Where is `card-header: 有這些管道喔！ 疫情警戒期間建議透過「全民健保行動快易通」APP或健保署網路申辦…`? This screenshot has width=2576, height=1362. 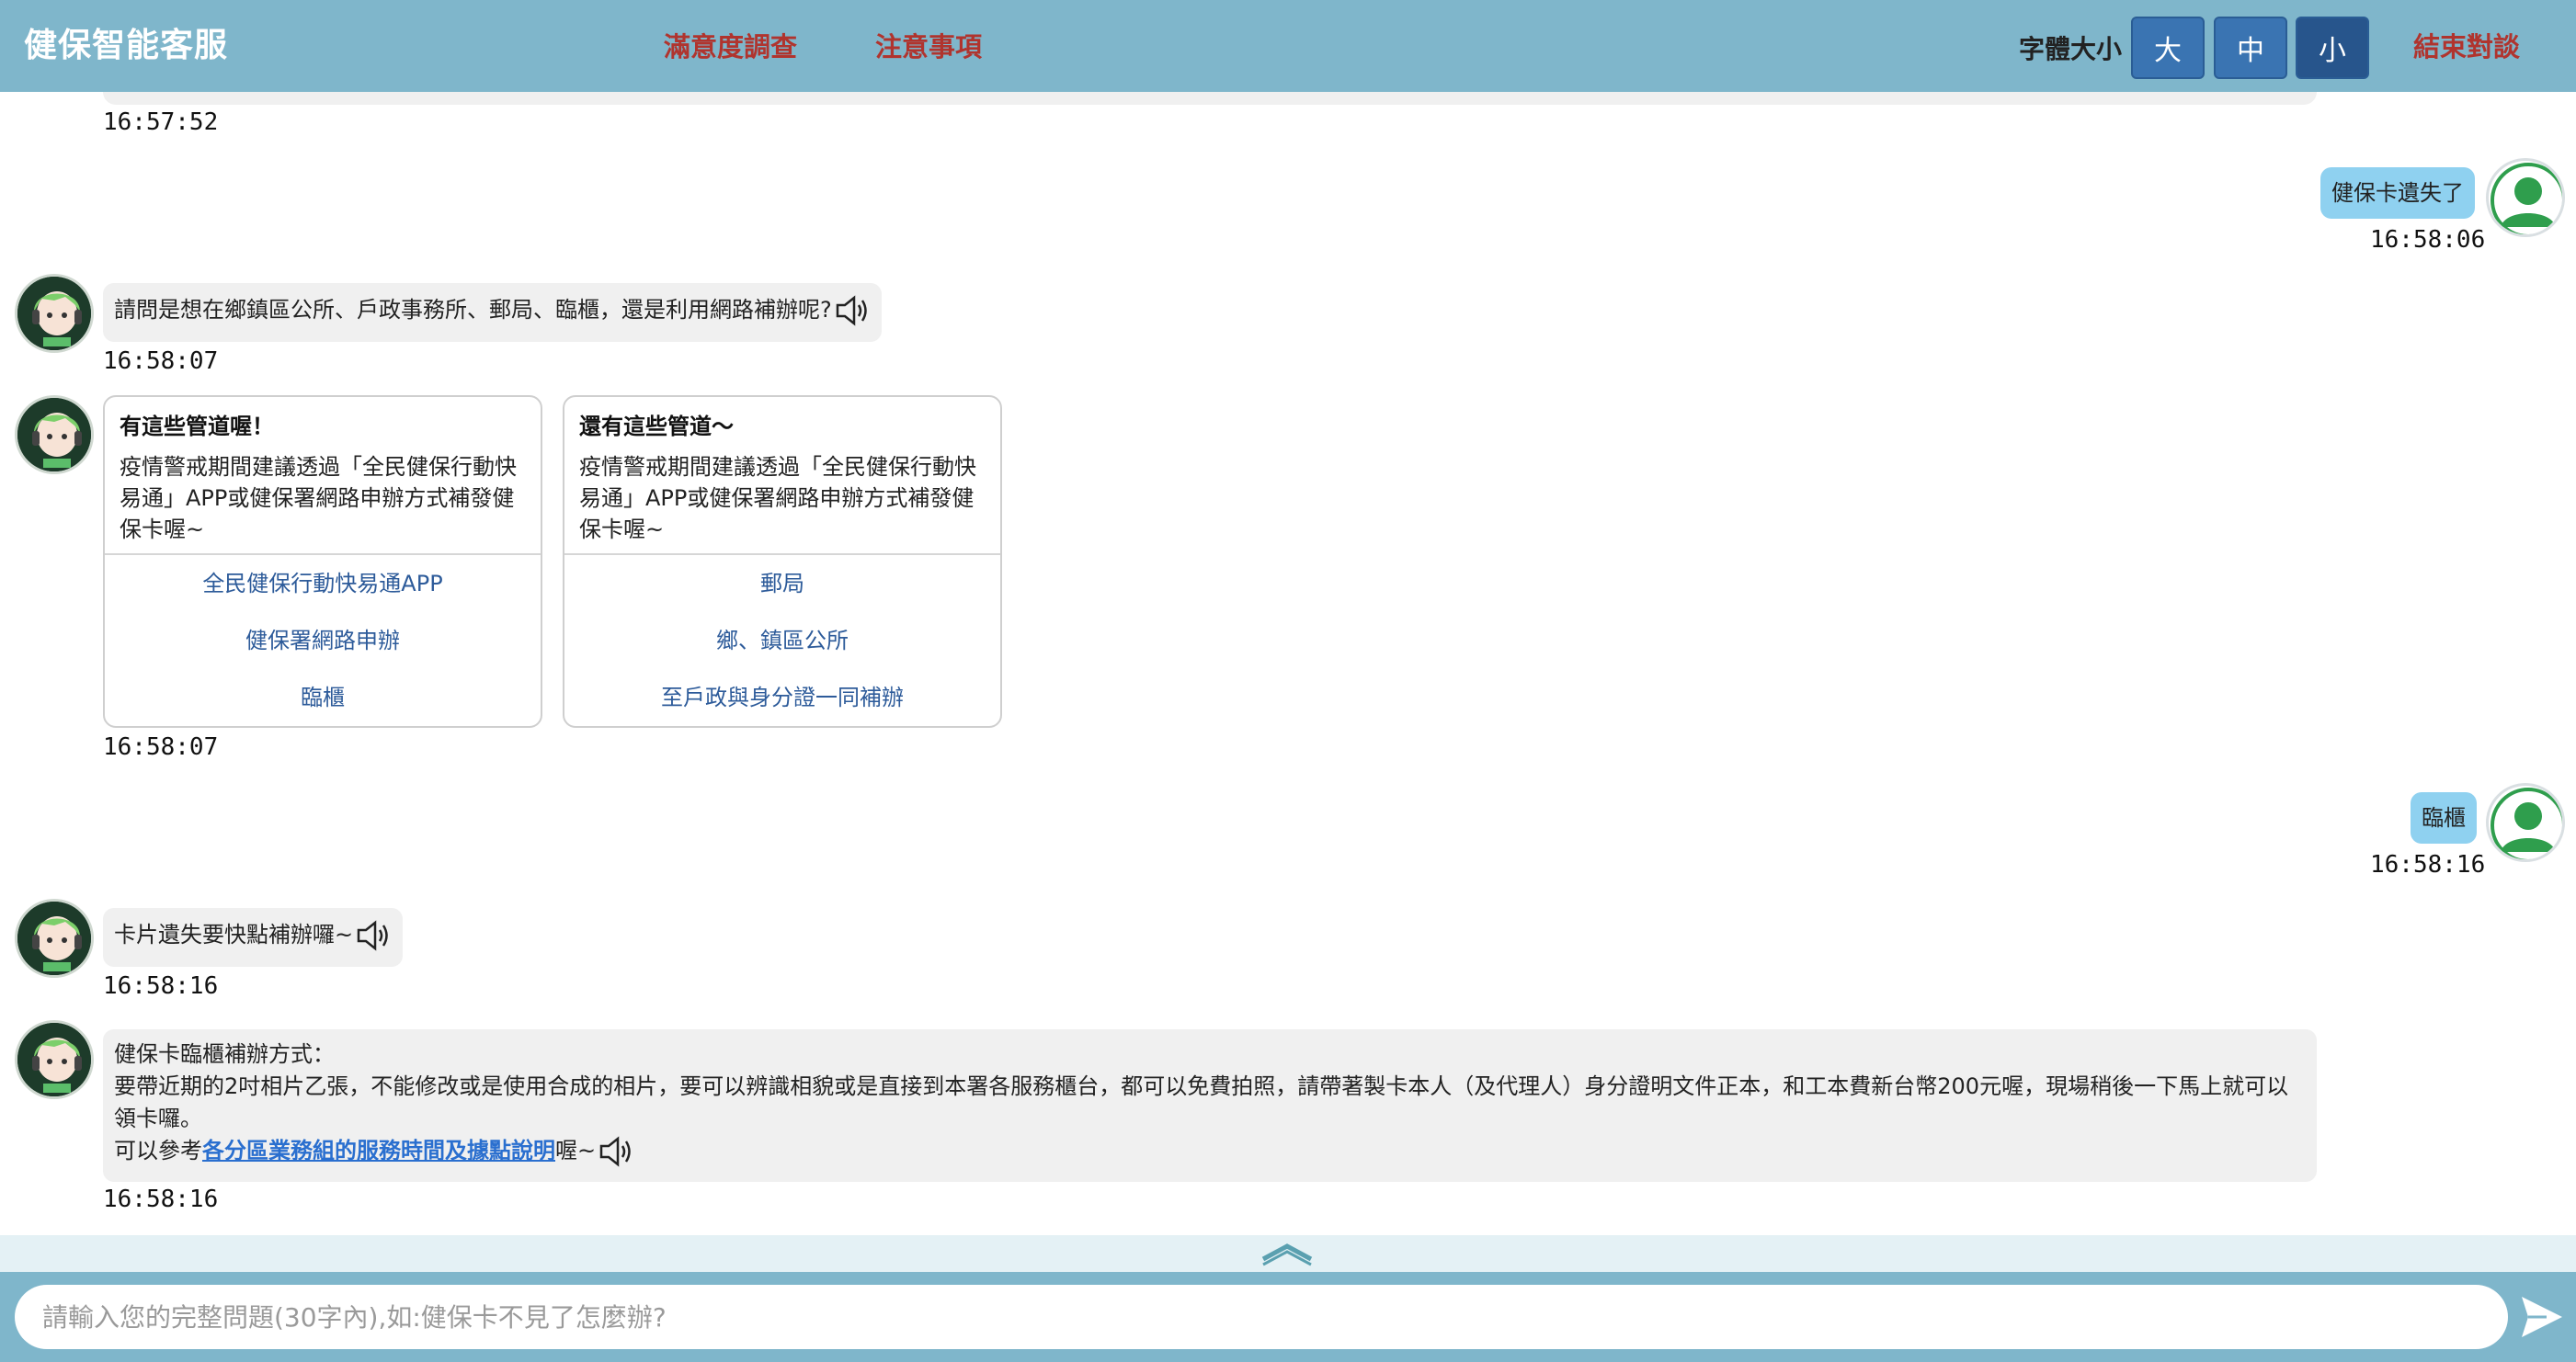 card-header: 有這些管道喔！ 疫情警戒期間建議透過「全民健保行動快易通」APP或健保署網路申辦… is located at coordinates (323, 476).